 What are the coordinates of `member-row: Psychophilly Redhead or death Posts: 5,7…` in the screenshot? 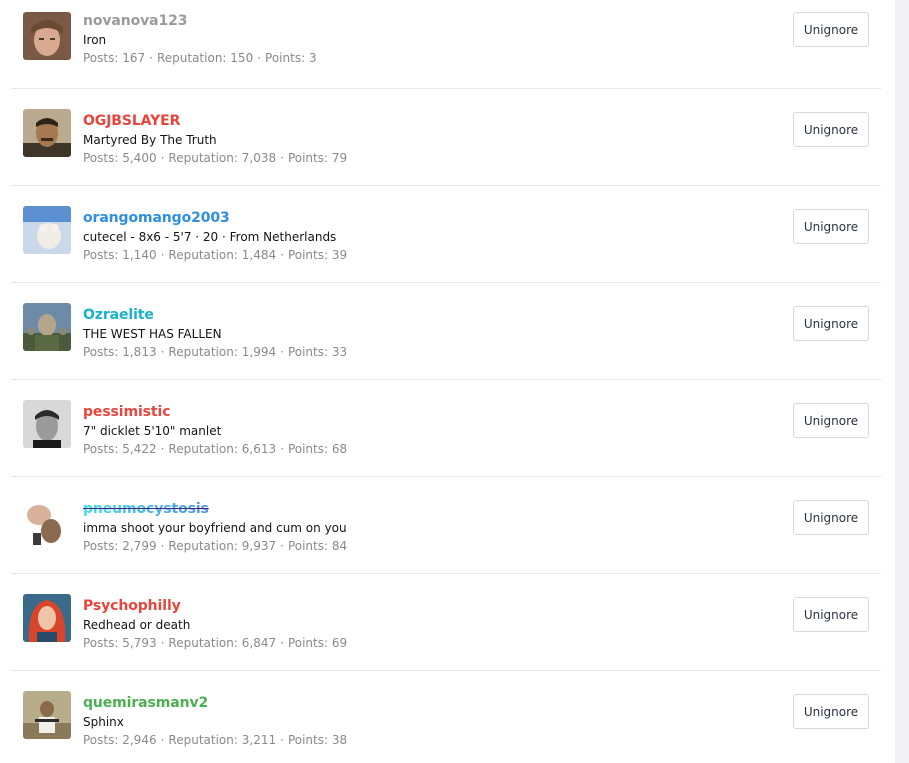 It's located at (446, 622).